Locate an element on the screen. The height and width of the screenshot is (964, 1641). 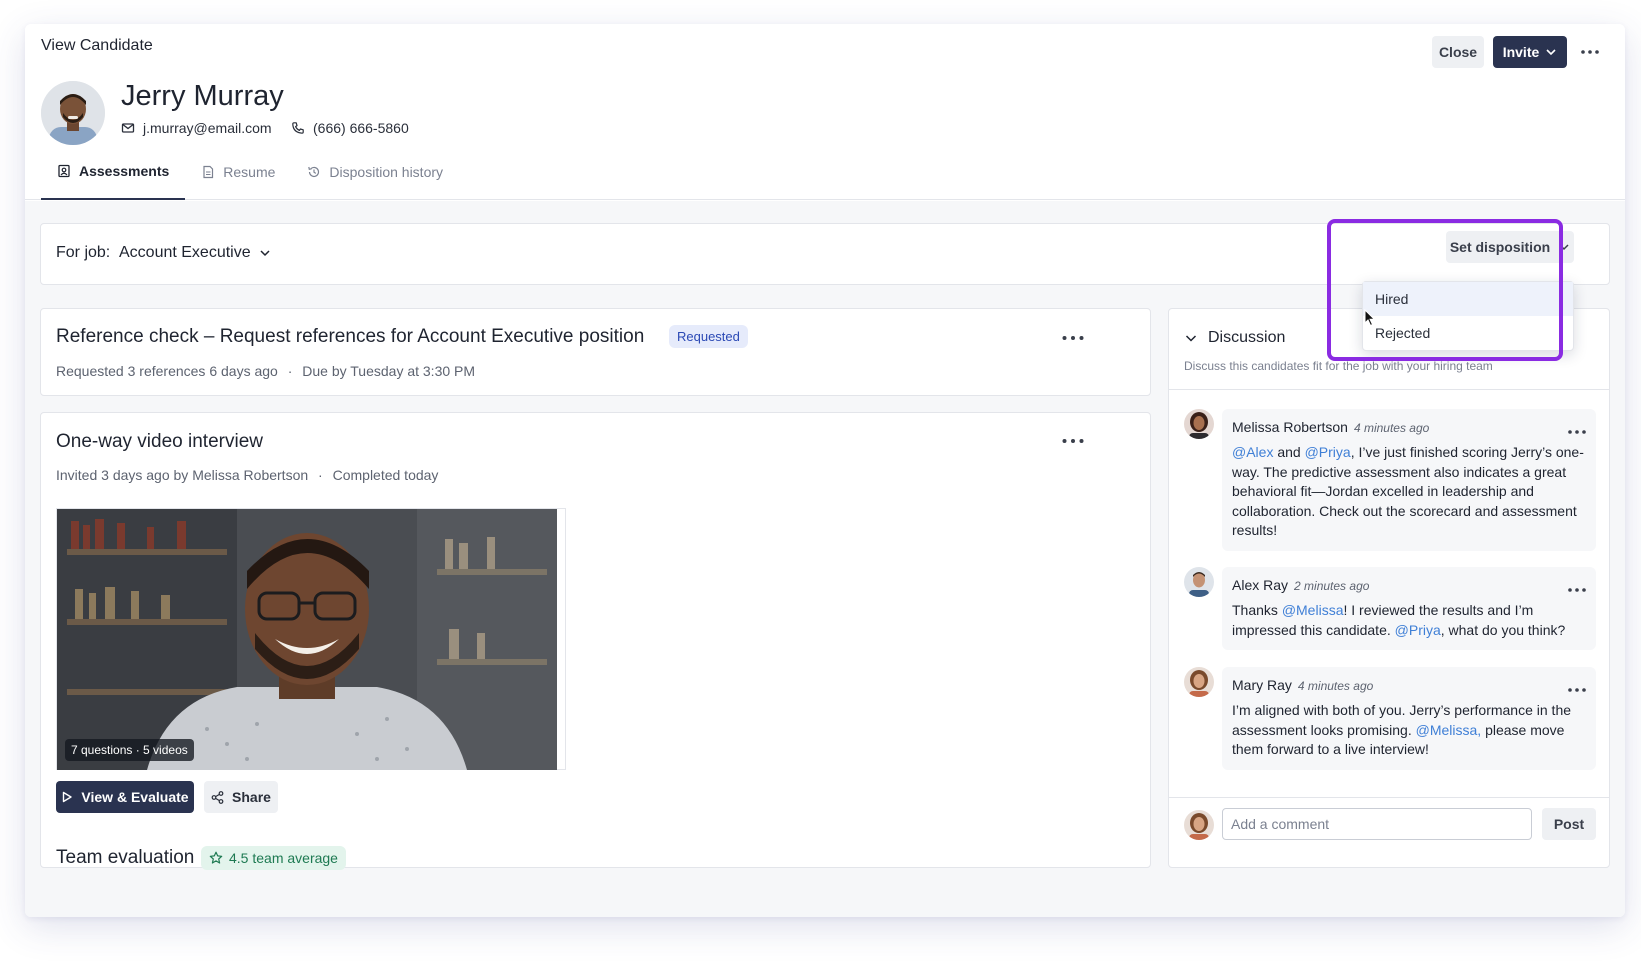
phone-text: (666) 666-5860 is located at coordinates (361, 128).